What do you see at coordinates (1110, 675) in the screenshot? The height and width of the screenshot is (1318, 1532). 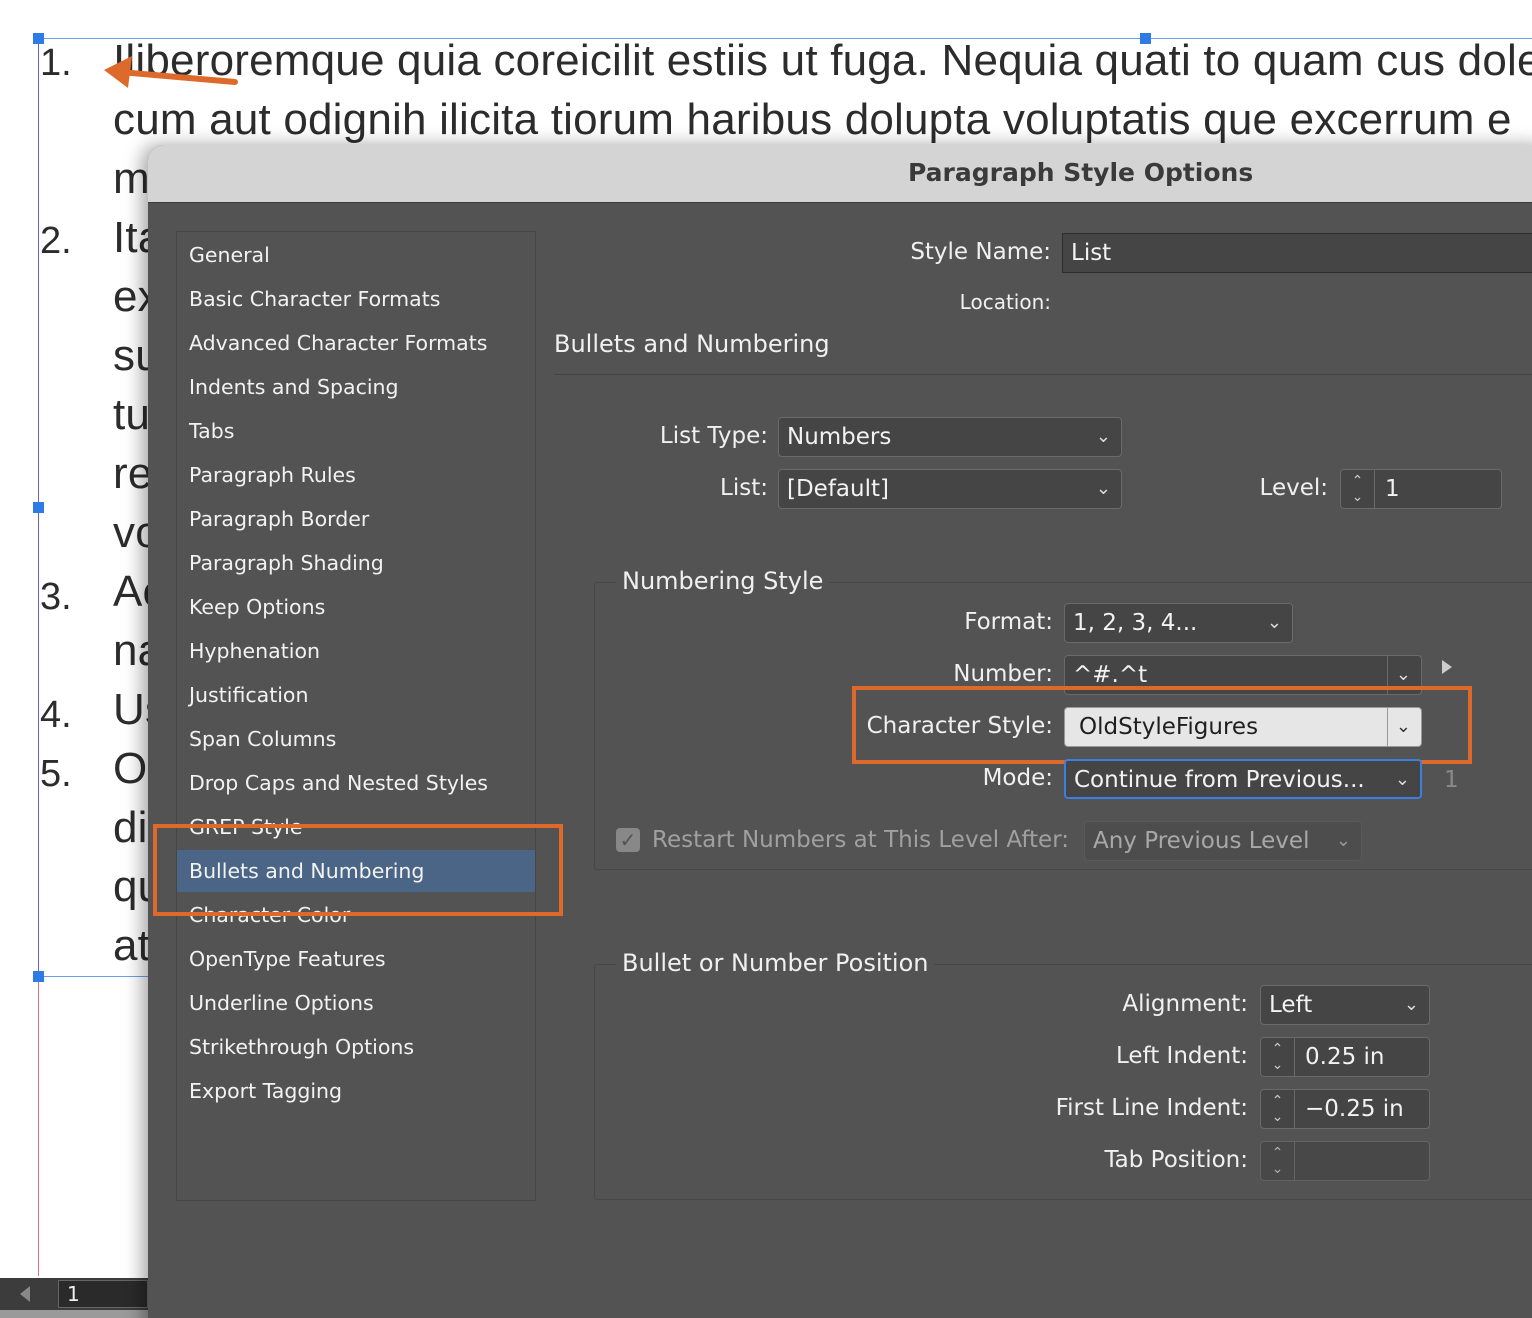 I see `number-value: ^#.^t` at bounding box center [1110, 675].